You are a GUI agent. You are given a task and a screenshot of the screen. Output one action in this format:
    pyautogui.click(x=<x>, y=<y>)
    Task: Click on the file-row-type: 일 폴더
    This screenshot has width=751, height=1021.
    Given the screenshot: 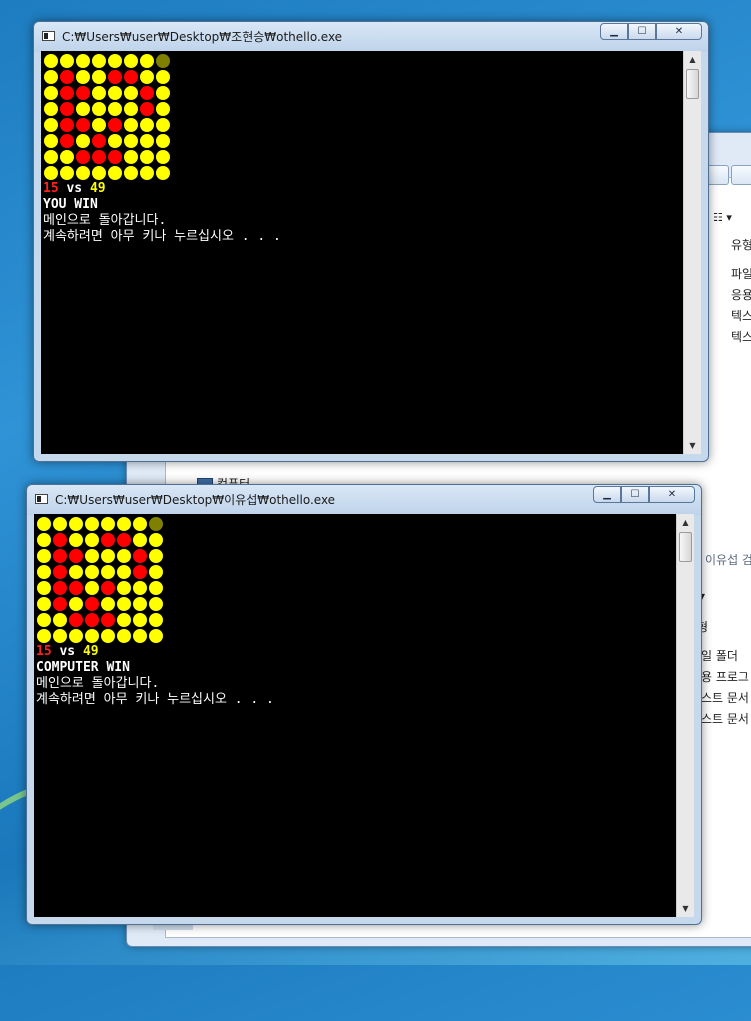 What is the action you would take?
    pyautogui.click(x=719, y=655)
    